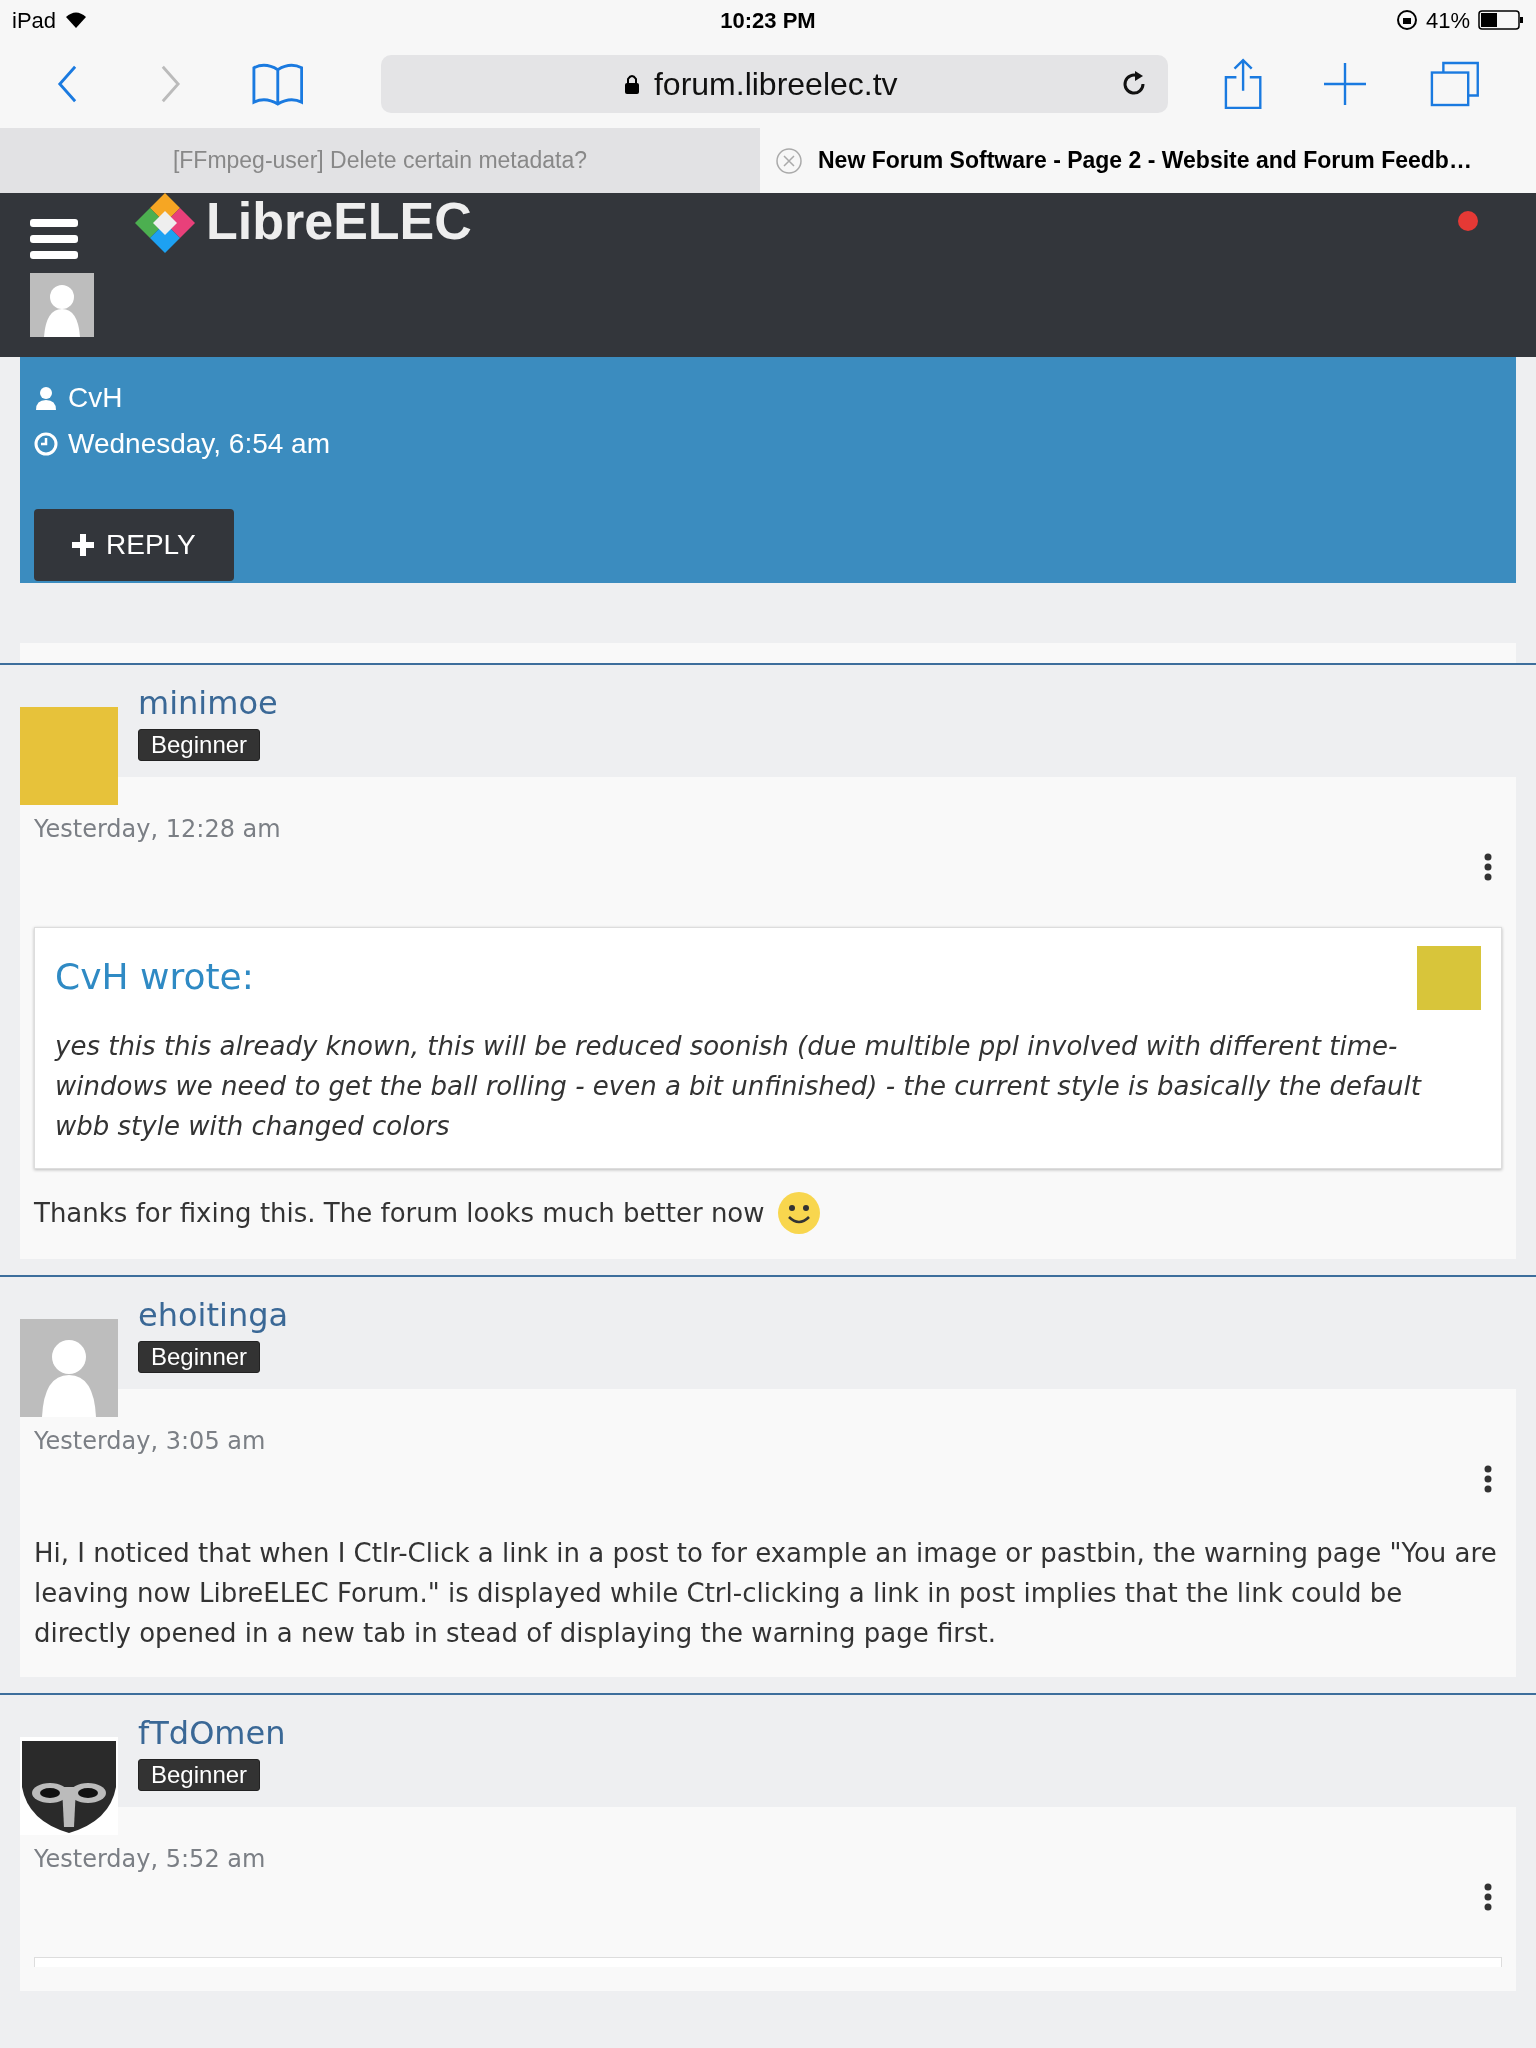  Describe the element at coordinates (67, 84) in the screenshot. I see `back-icon` at that location.